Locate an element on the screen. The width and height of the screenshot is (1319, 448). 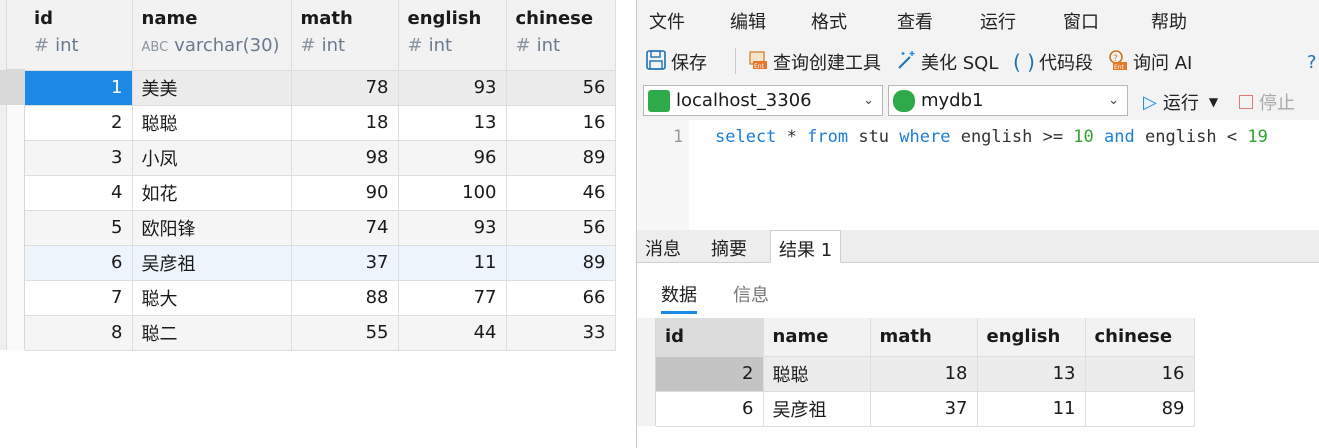
menu-view: 查看 is located at coordinates (915, 21).